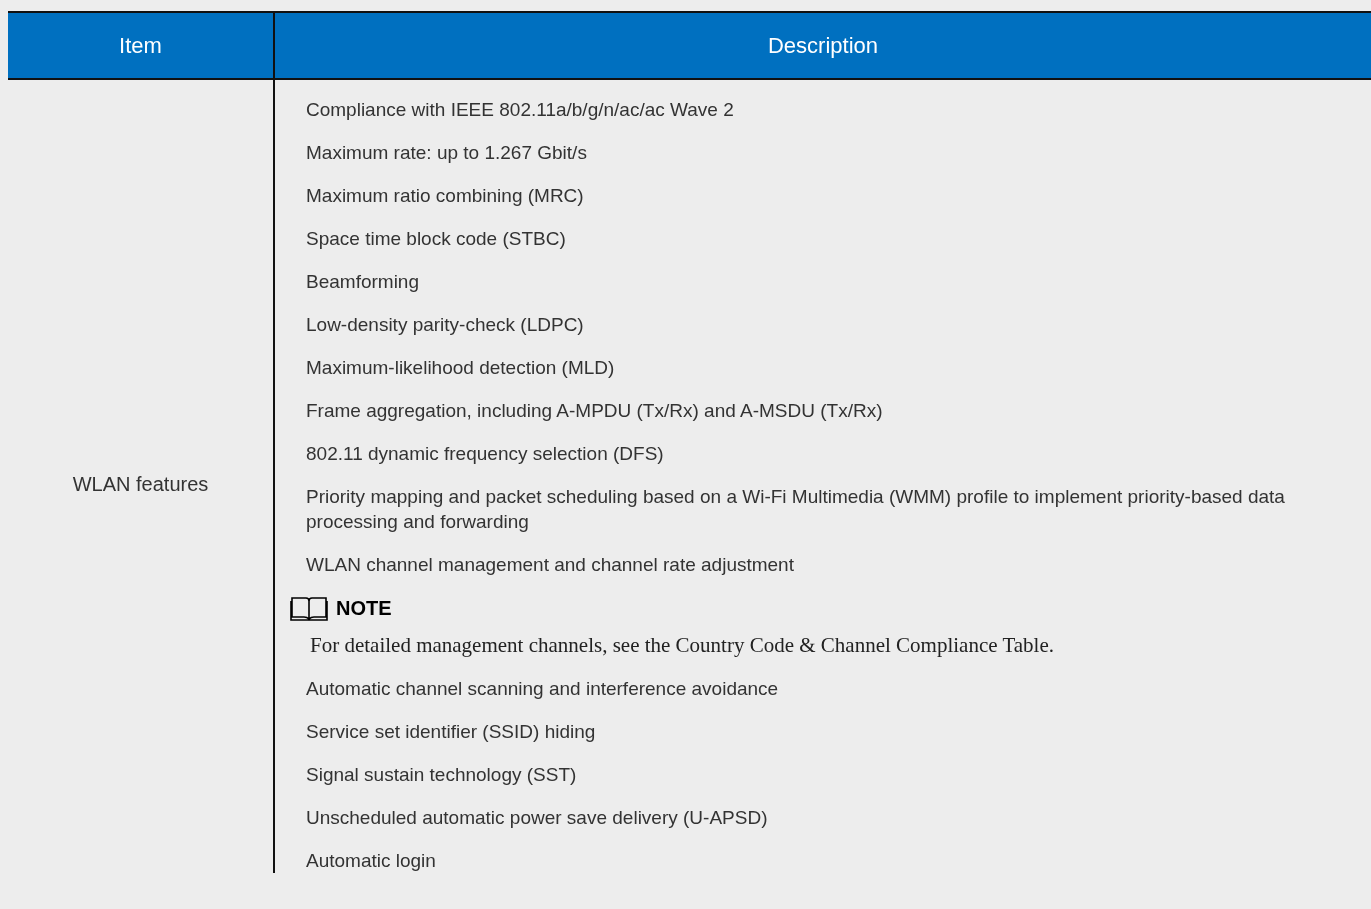 The height and width of the screenshot is (909, 1371). I want to click on feature-text: Service set identifier (SSID) hiding, so click(451, 732).